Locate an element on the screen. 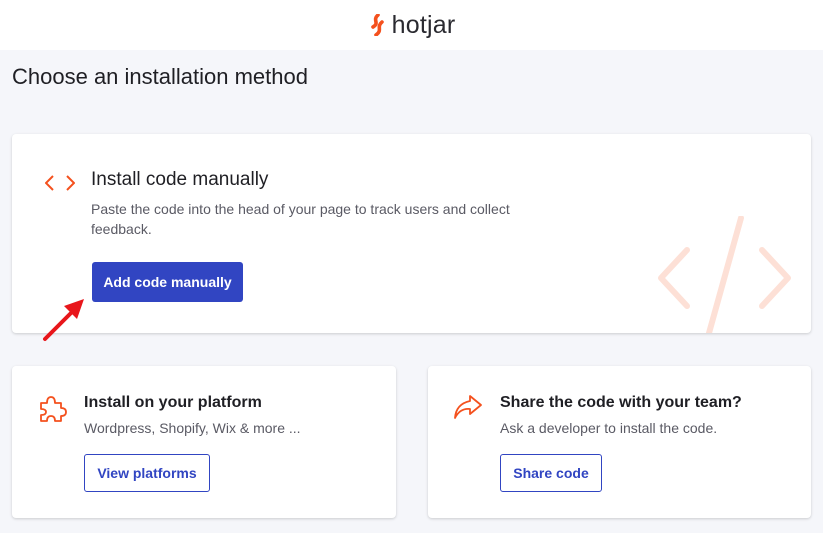 The image size is (823, 533). logo-text: hotjar is located at coordinates (423, 24).